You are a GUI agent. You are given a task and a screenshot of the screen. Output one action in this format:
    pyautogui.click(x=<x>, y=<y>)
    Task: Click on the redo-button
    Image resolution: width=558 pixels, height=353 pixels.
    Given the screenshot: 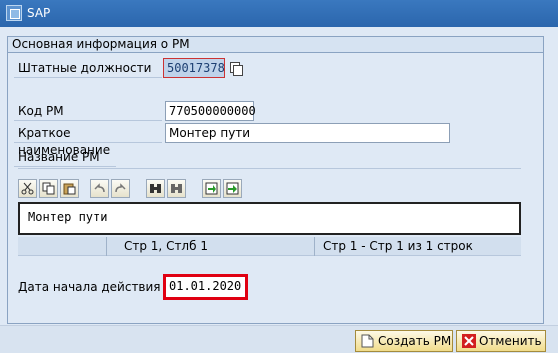 What is the action you would take?
    pyautogui.click(x=120, y=188)
    